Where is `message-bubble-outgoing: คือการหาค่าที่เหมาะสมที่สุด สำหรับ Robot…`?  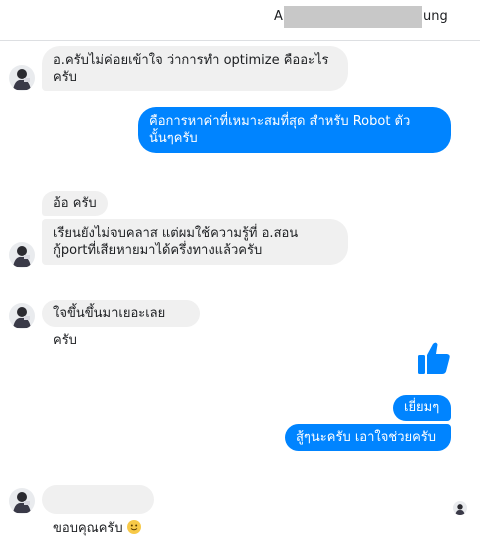 message-bubble-outgoing: คือการหาค่าที่เหมาะสมที่สุด สำหรับ Robot… is located at coordinates (294, 130).